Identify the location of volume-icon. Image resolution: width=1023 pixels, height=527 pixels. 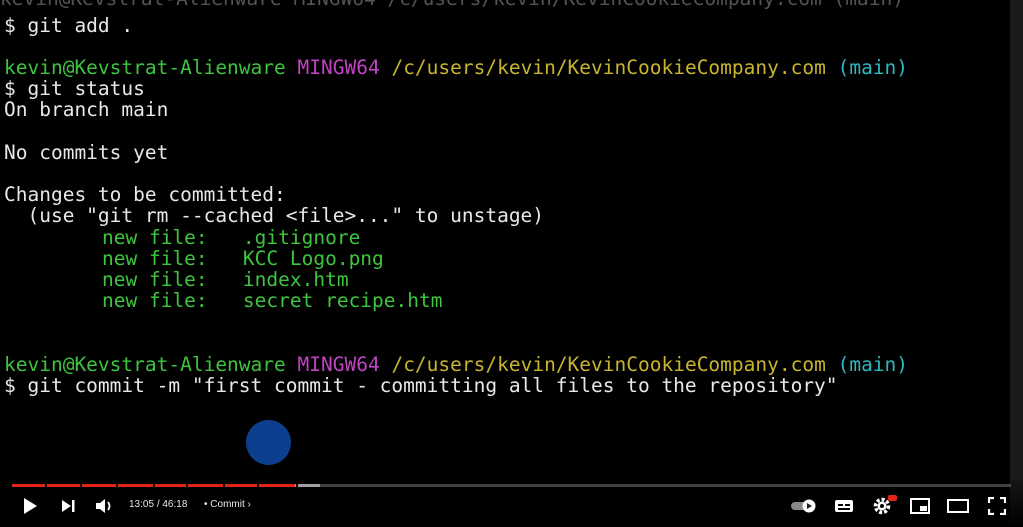
(103, 506).